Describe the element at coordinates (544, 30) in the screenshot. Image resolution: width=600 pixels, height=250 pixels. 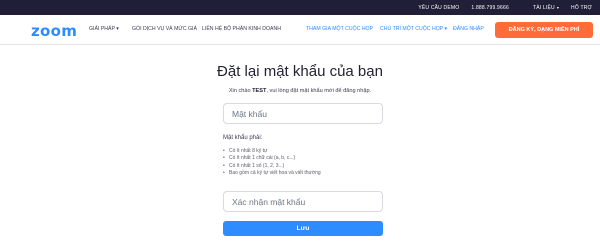
I see `signup-free-button: ĐĂNG KÝ, DẠNG MIỄN PHÍ` at that location.